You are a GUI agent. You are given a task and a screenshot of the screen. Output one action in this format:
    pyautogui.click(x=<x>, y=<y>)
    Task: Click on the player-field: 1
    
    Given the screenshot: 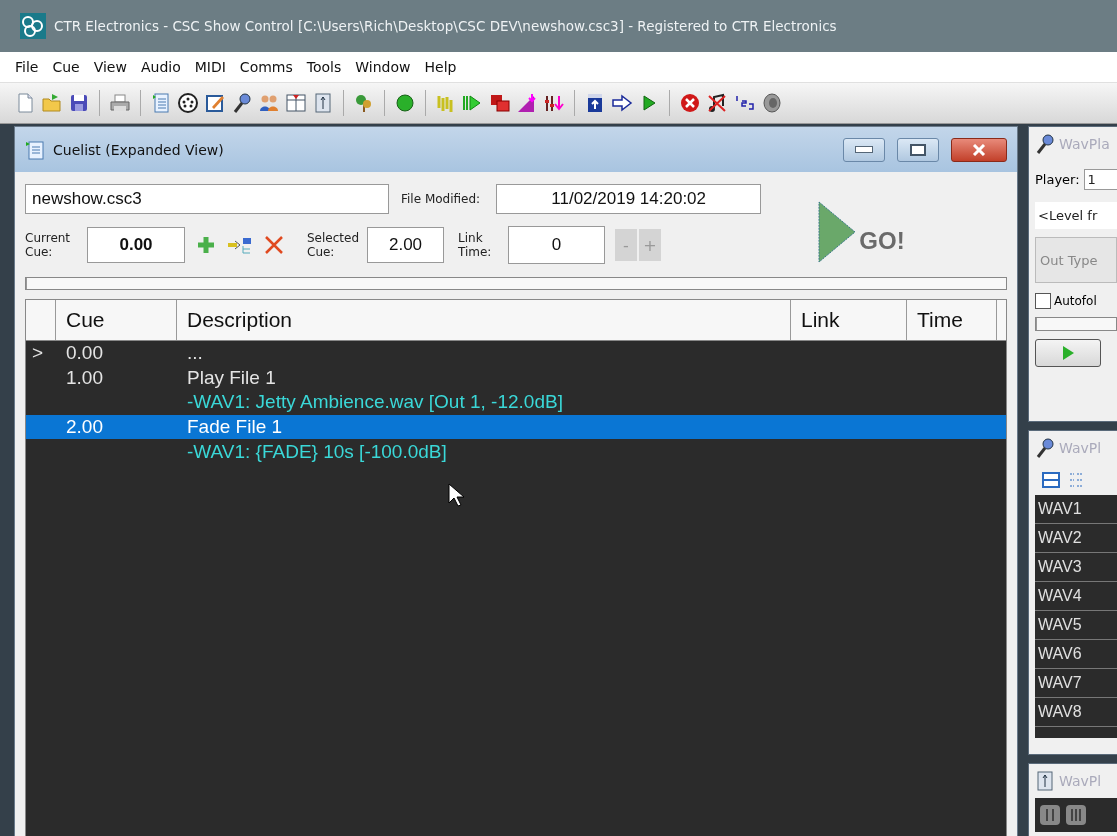 What is the action you would take?
    pyautogui.click(x=1100, y=179)
    